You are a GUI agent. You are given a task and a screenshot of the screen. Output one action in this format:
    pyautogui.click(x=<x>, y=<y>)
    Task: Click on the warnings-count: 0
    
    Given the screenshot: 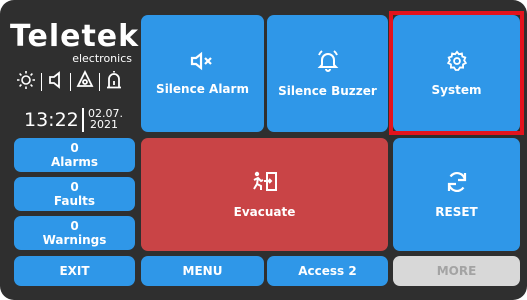 What is the action you would take?
    pyautogui.click(x=74, y=226)
    